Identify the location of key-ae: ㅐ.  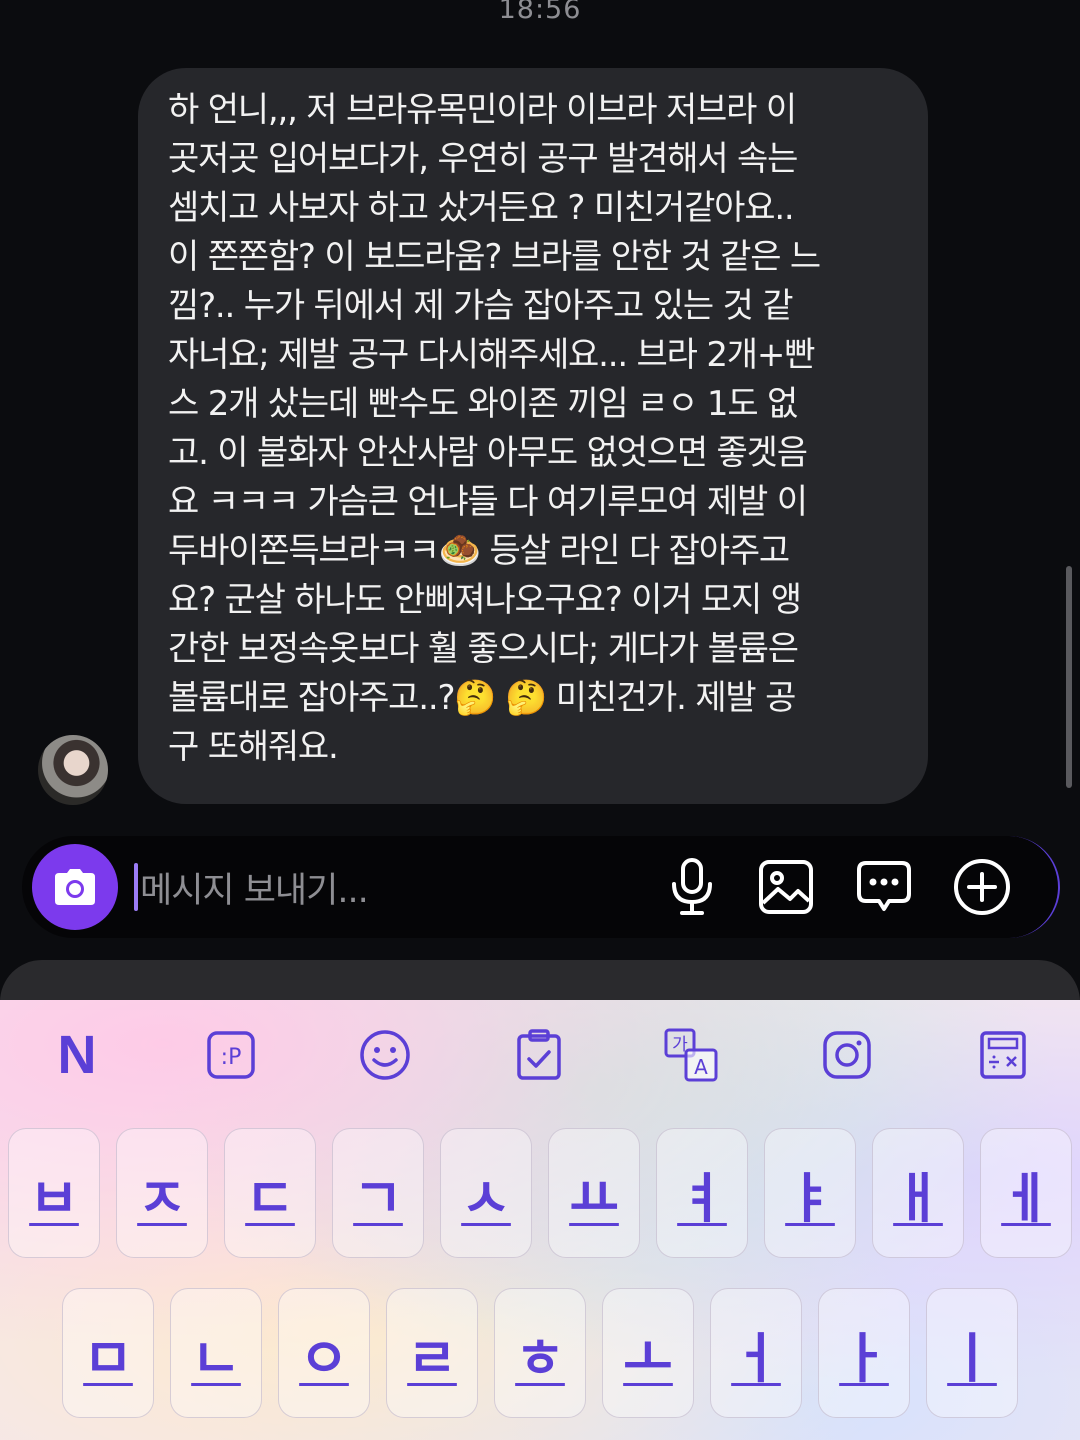
(918, 1193).